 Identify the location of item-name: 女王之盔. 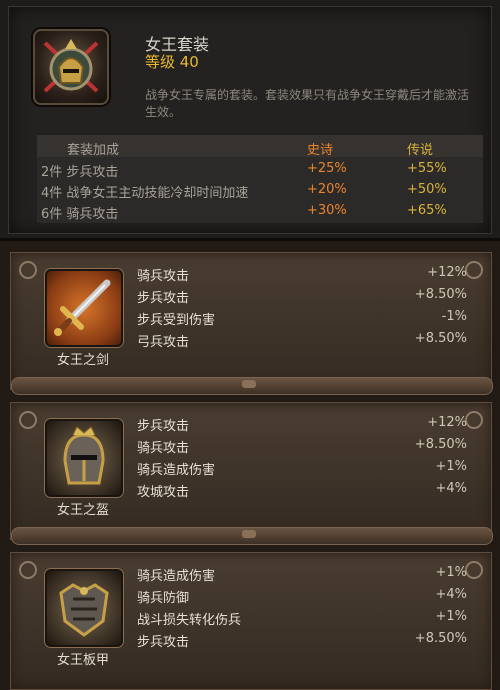
(82, 510).